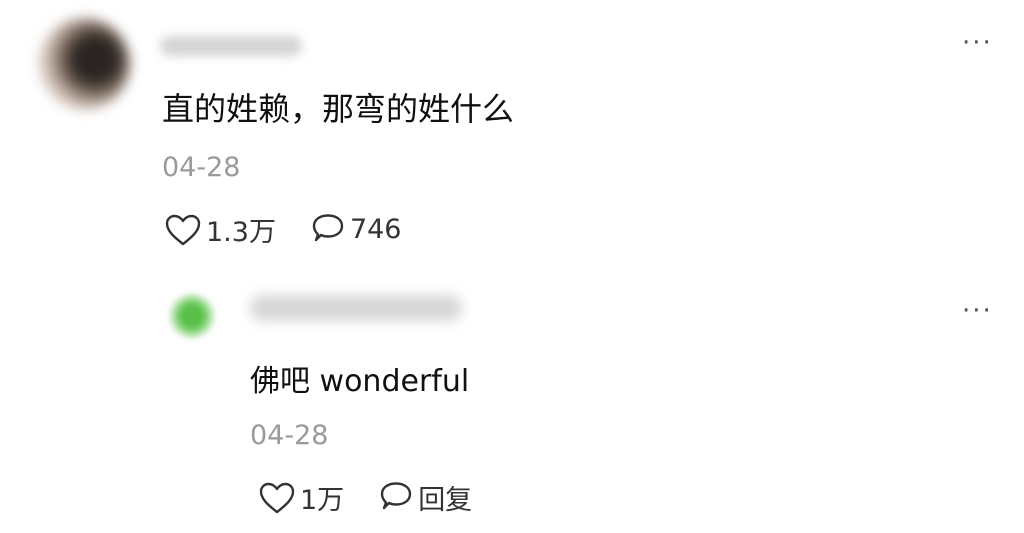 This screenshot has width=1024, height=533. I want to click on more-options-icon: ···, so click(977, 43).